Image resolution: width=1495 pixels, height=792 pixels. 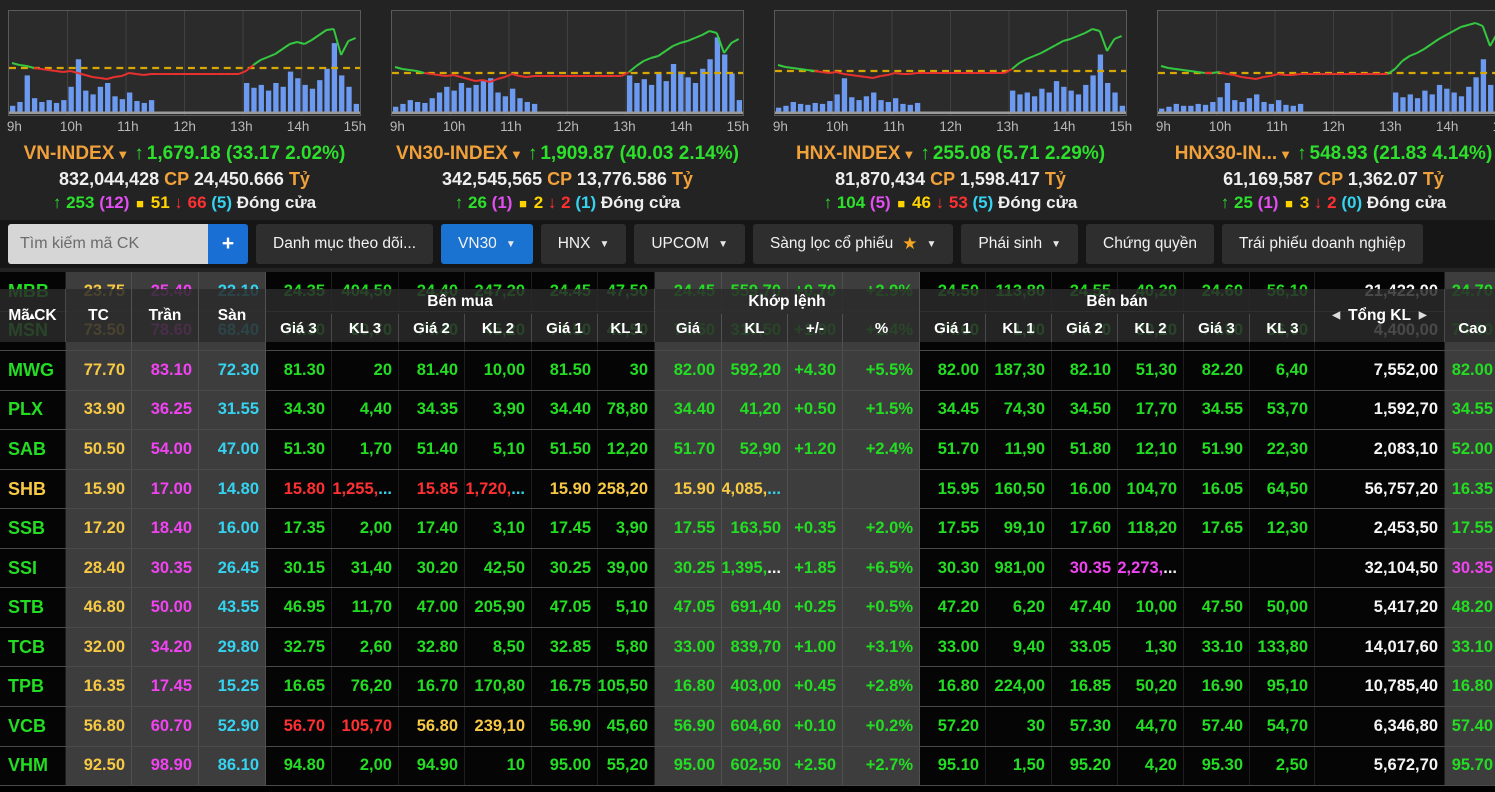 What do you see at coordinates (498, 568) in the screenshot?
I see `cell-buy-kl2: 42,50` at bounding box center [498, 568].